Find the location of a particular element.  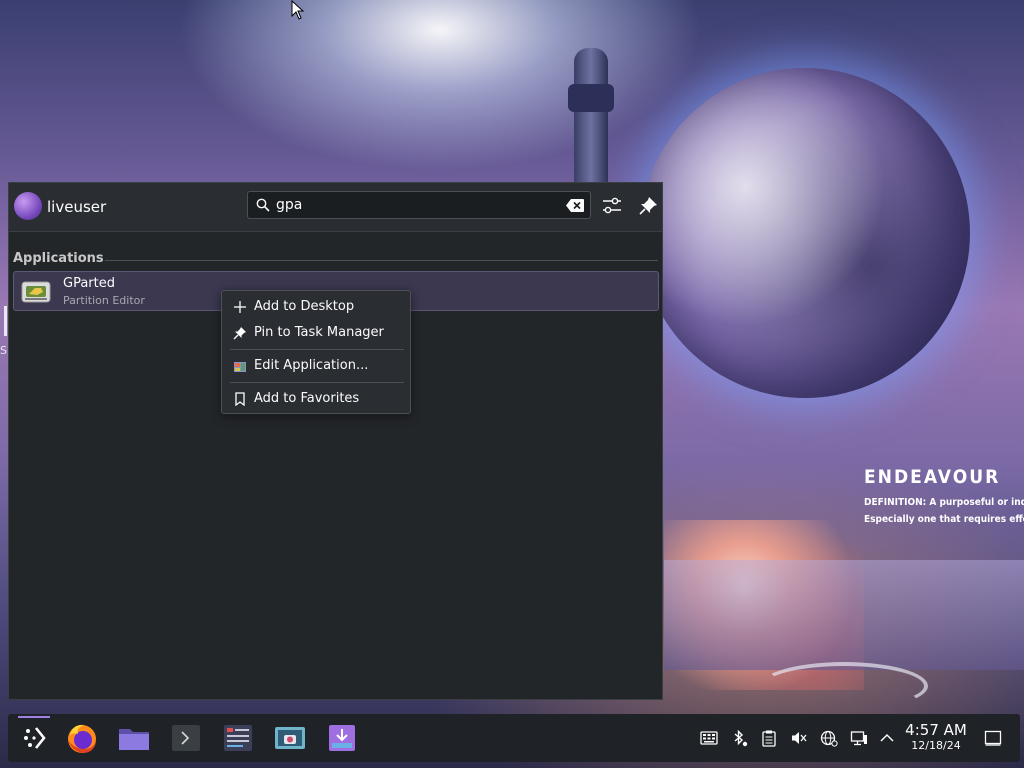

taskbar-installer is located at coordinates (342, 738).